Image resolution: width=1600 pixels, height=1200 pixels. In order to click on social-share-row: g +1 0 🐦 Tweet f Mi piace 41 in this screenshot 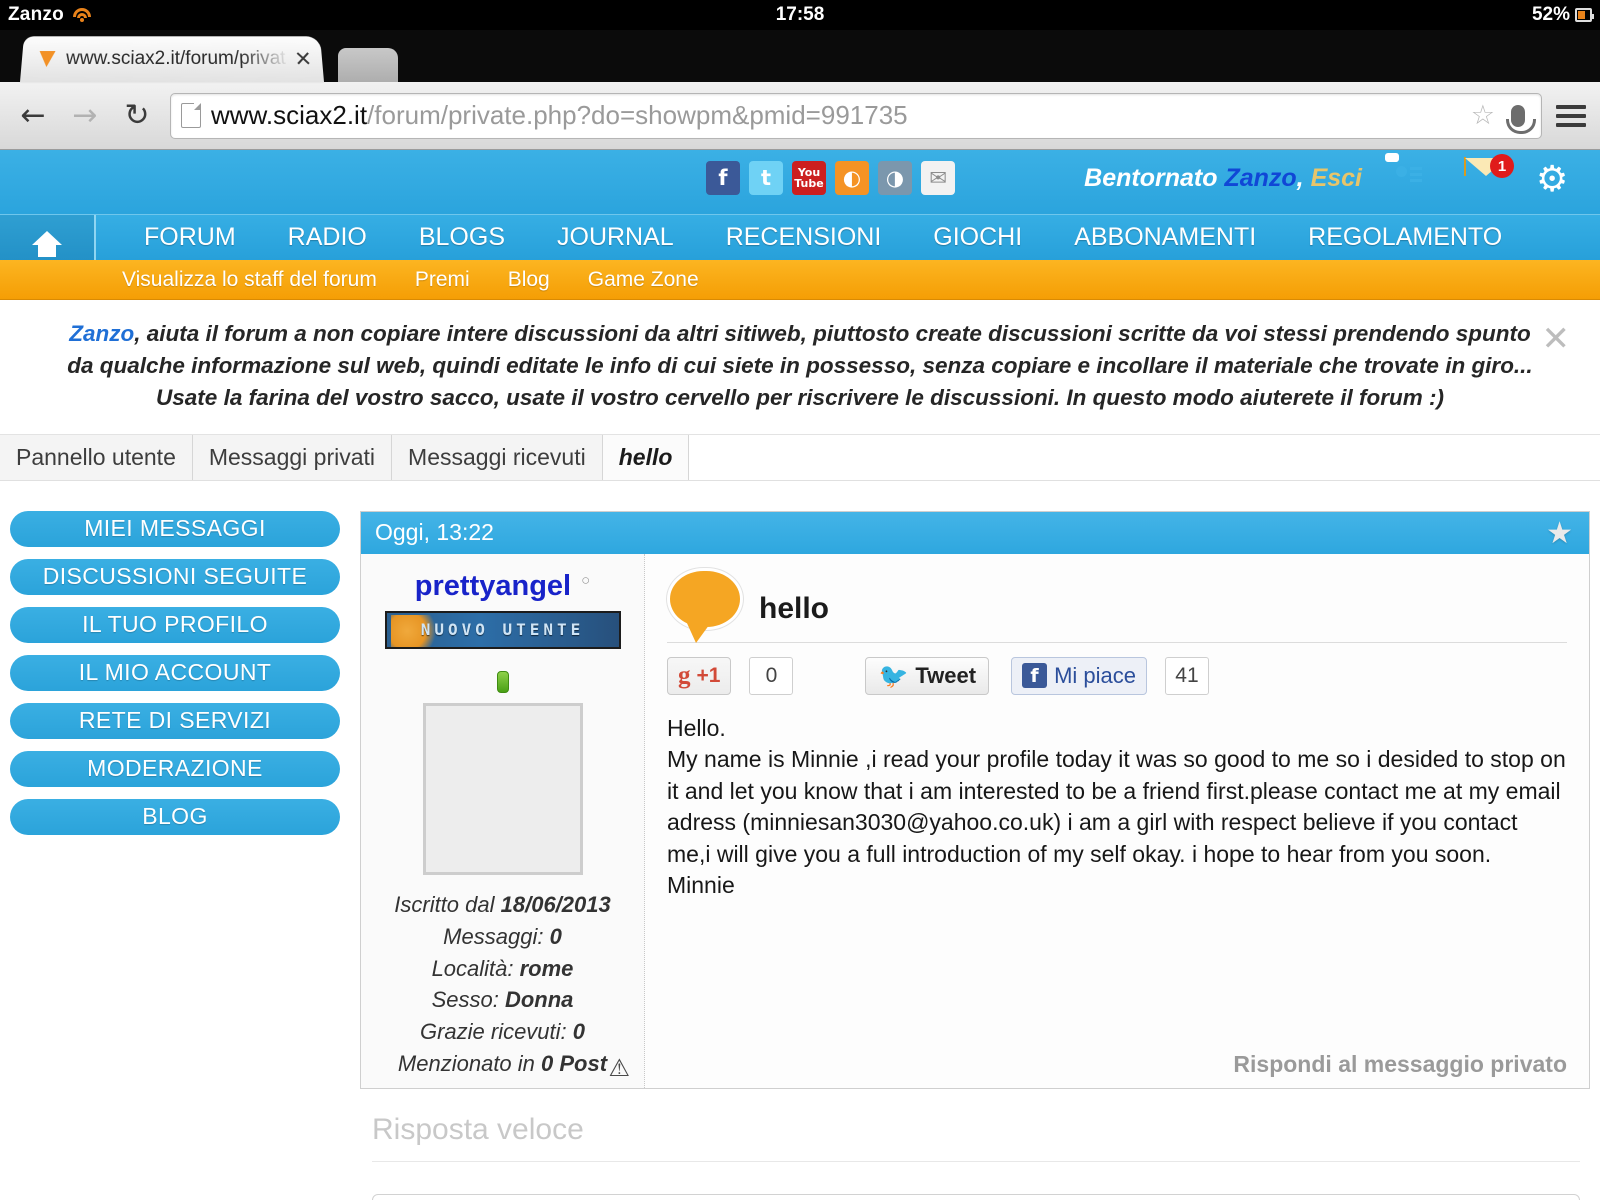, I will do `click(1117, 675)`.